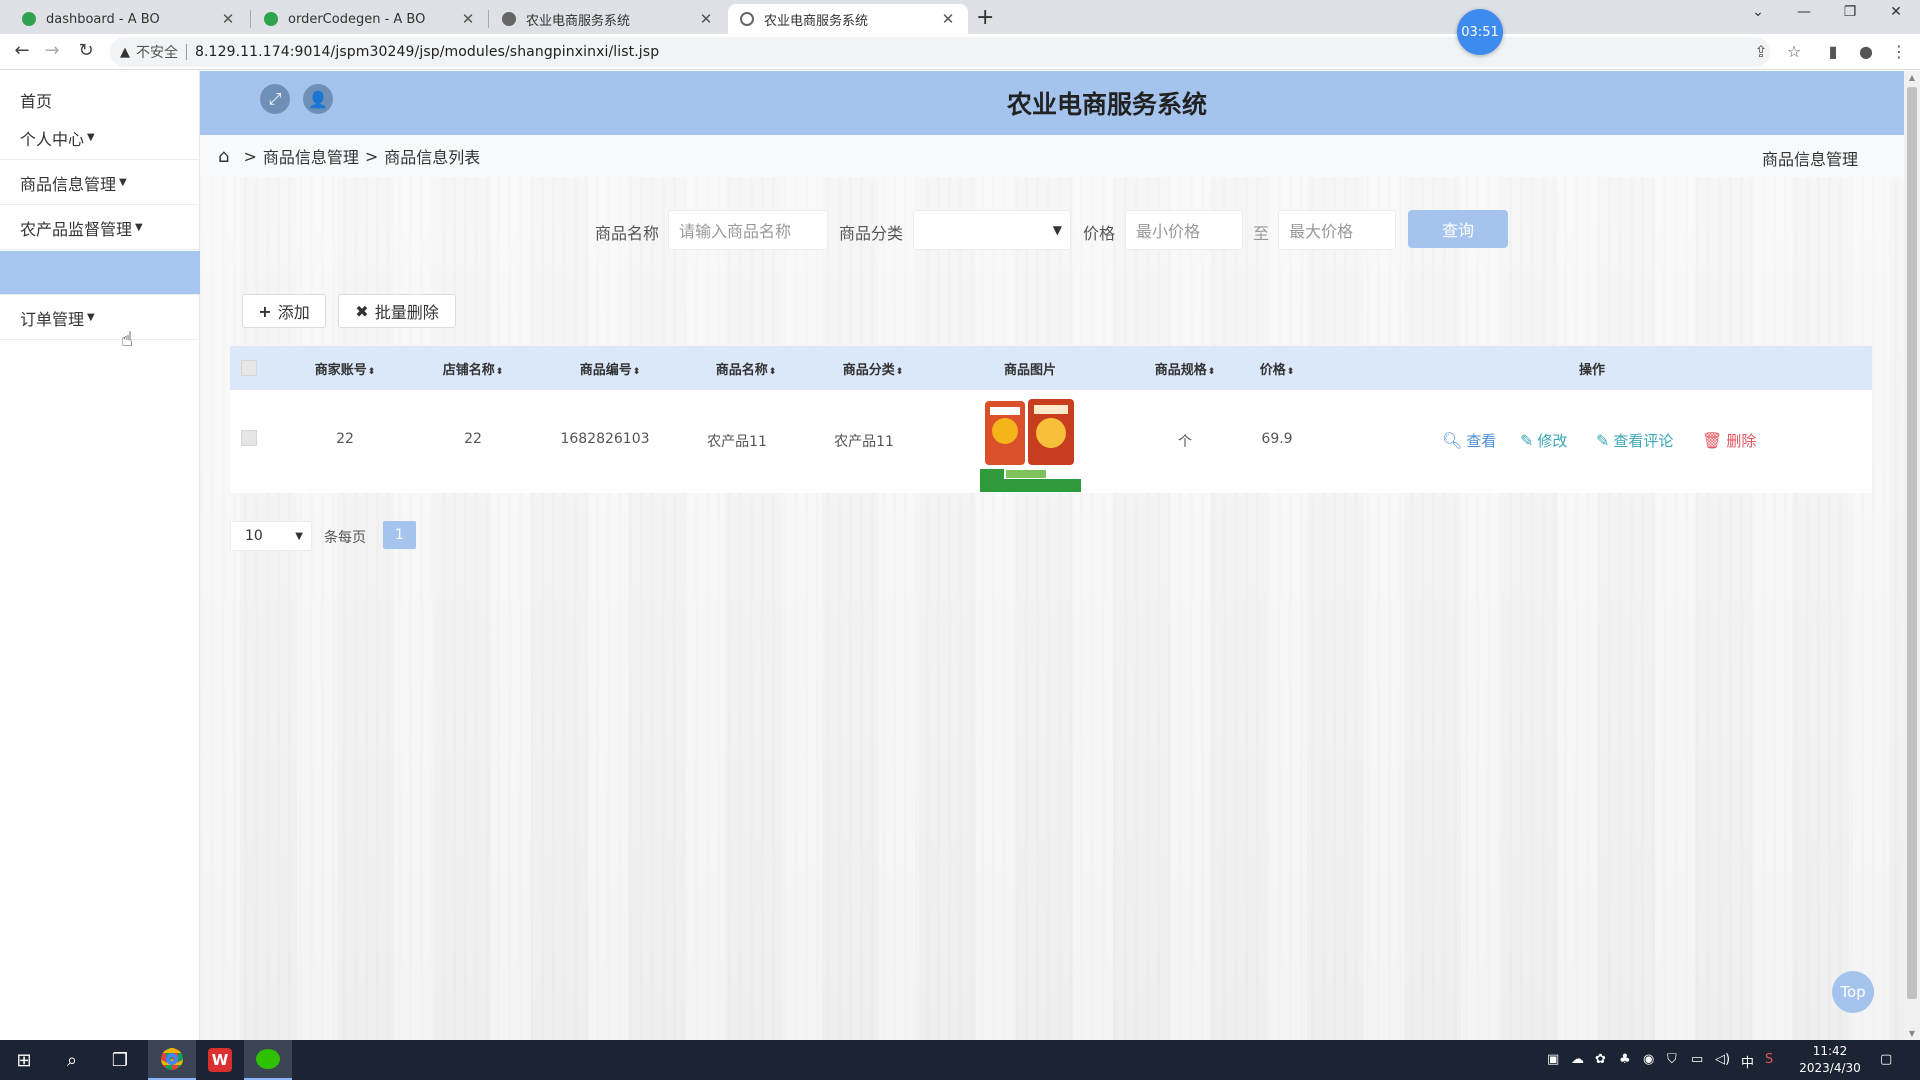 The width and height of the screenshot is (1920, 1080). Describe the element at coordinates (1758, 12) in the screenshot. I see `chevron-down-icon: ⌄` at that location.